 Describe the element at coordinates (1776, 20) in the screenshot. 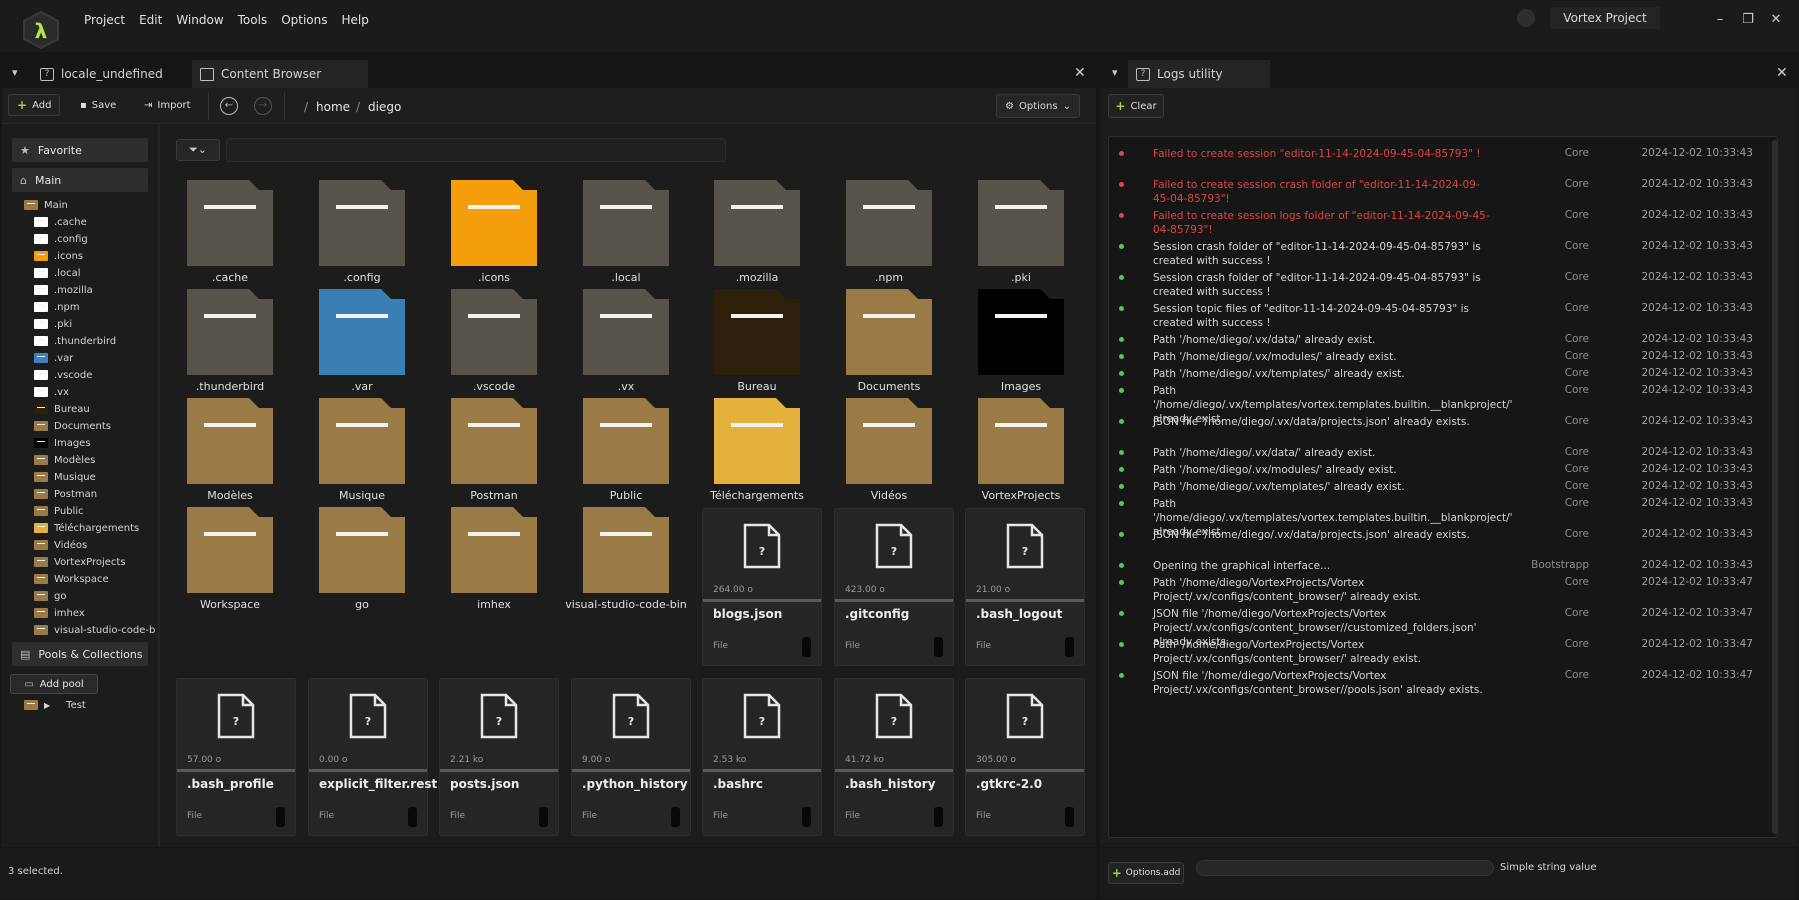

I see `close-window-icon: ✕` at that location.